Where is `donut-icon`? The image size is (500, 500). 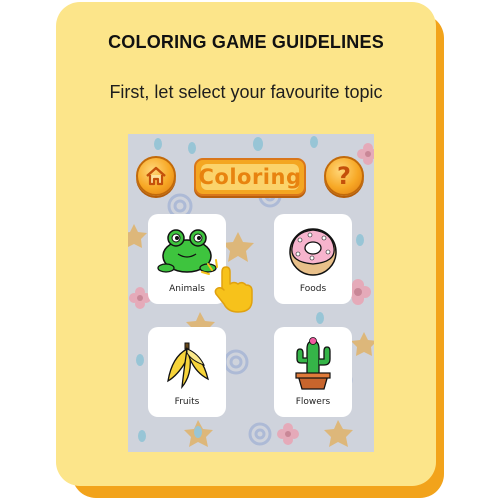 donut-icon is located at coordinates (313, 252).